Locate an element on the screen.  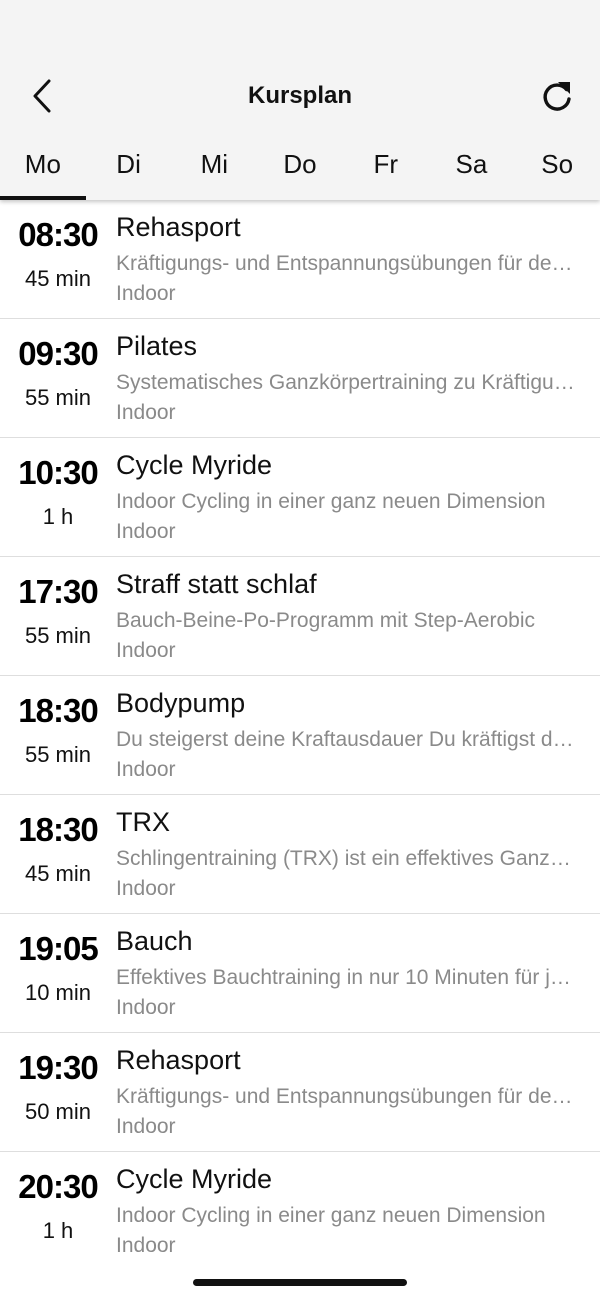
tab-mi: Mi is located at coordinates (214, 165).